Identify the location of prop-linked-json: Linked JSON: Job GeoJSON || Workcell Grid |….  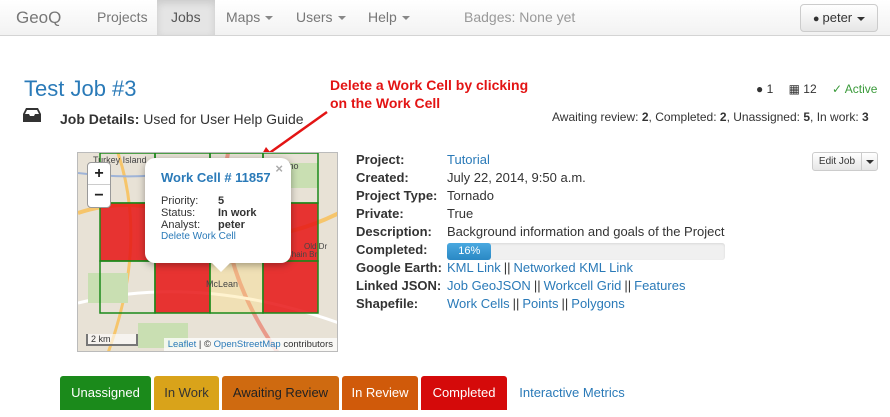
(546, 287).